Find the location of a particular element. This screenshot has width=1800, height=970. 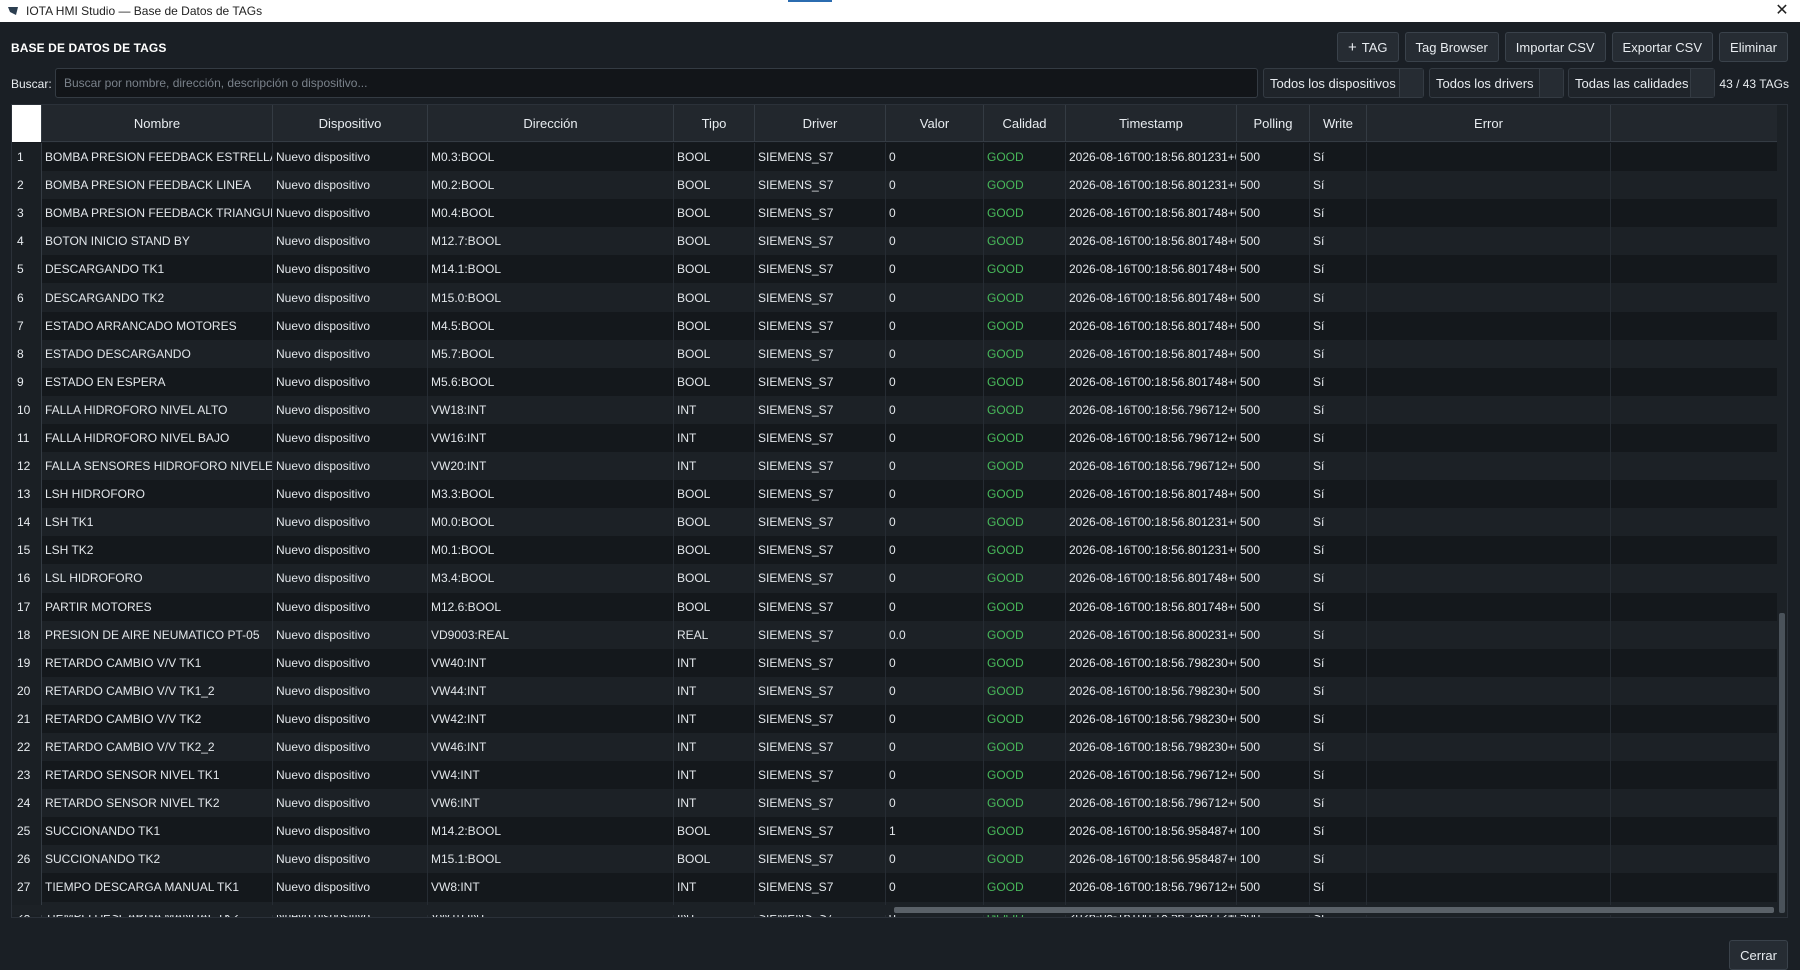

cell-type: REAL is located at coordinates (714, 634).